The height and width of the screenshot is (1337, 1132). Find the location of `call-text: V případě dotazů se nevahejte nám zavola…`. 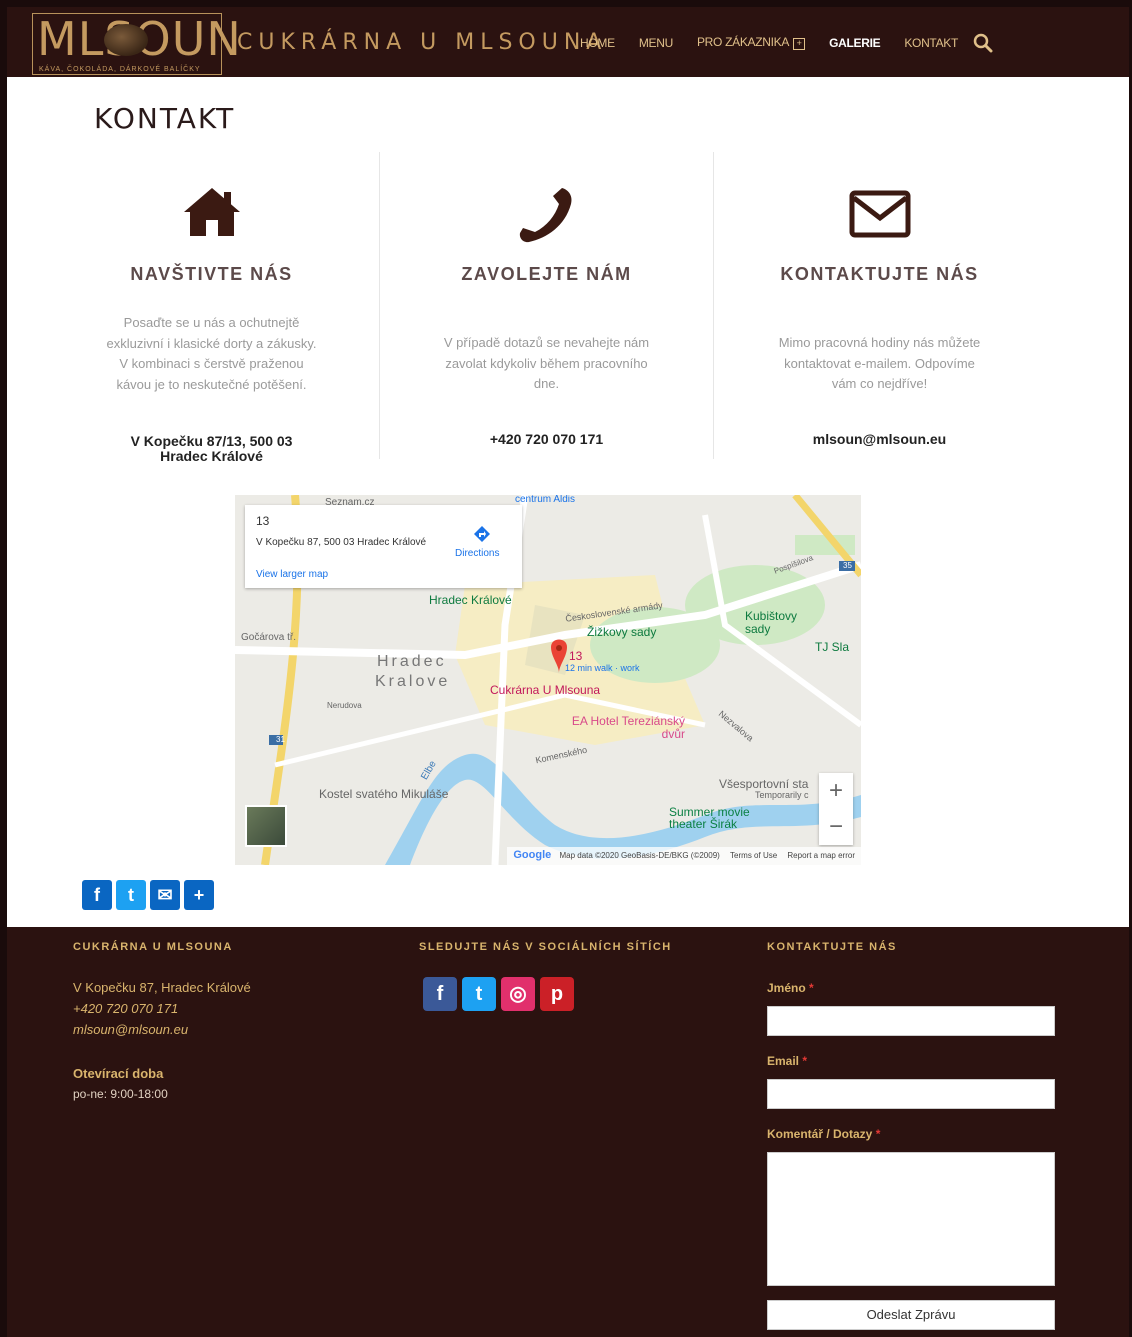

call-text: V případě dotazů se nevahejte nám zavola… is located at coordinates (546, 363).